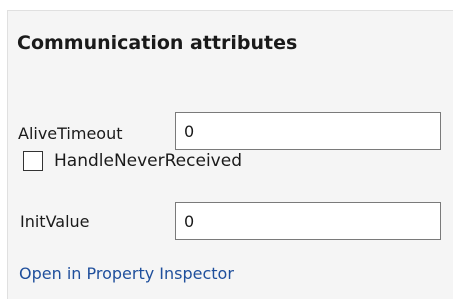 This screenshot has width=453, height=299. I want to click on section-title: Communication attributes, so click(157, 43).